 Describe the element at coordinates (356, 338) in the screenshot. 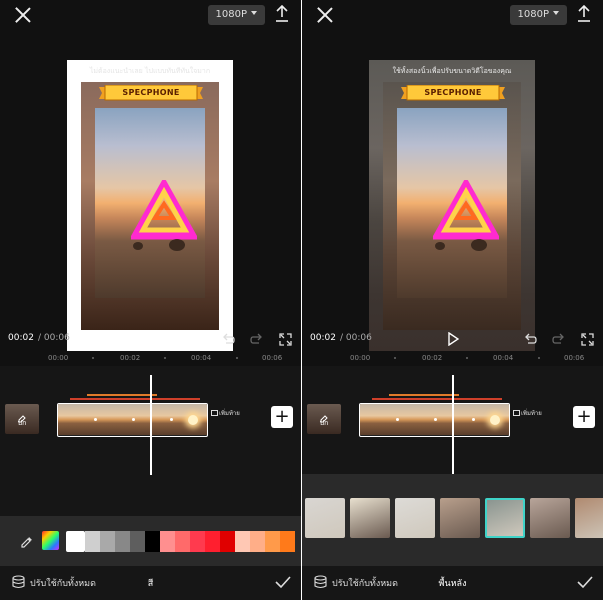

I see `total-time: / 00:06` at that location.